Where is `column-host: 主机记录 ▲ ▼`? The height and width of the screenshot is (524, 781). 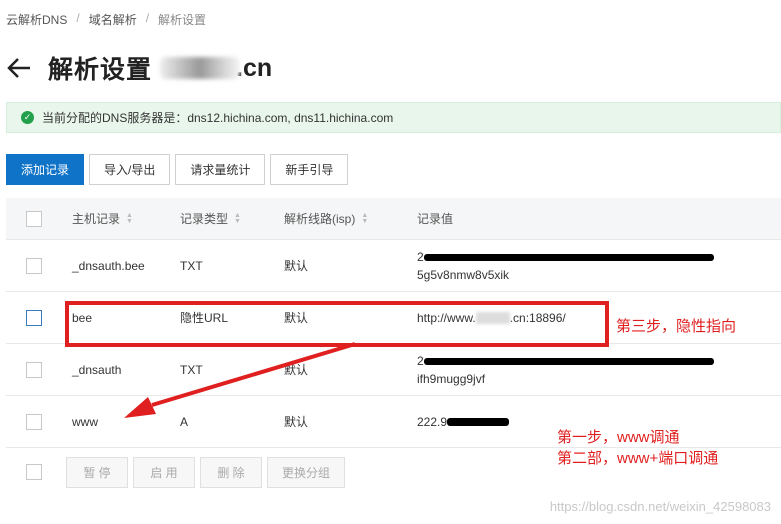 column-host: 主机记录 ▲ ▼ is located at coordinates (126, 218).